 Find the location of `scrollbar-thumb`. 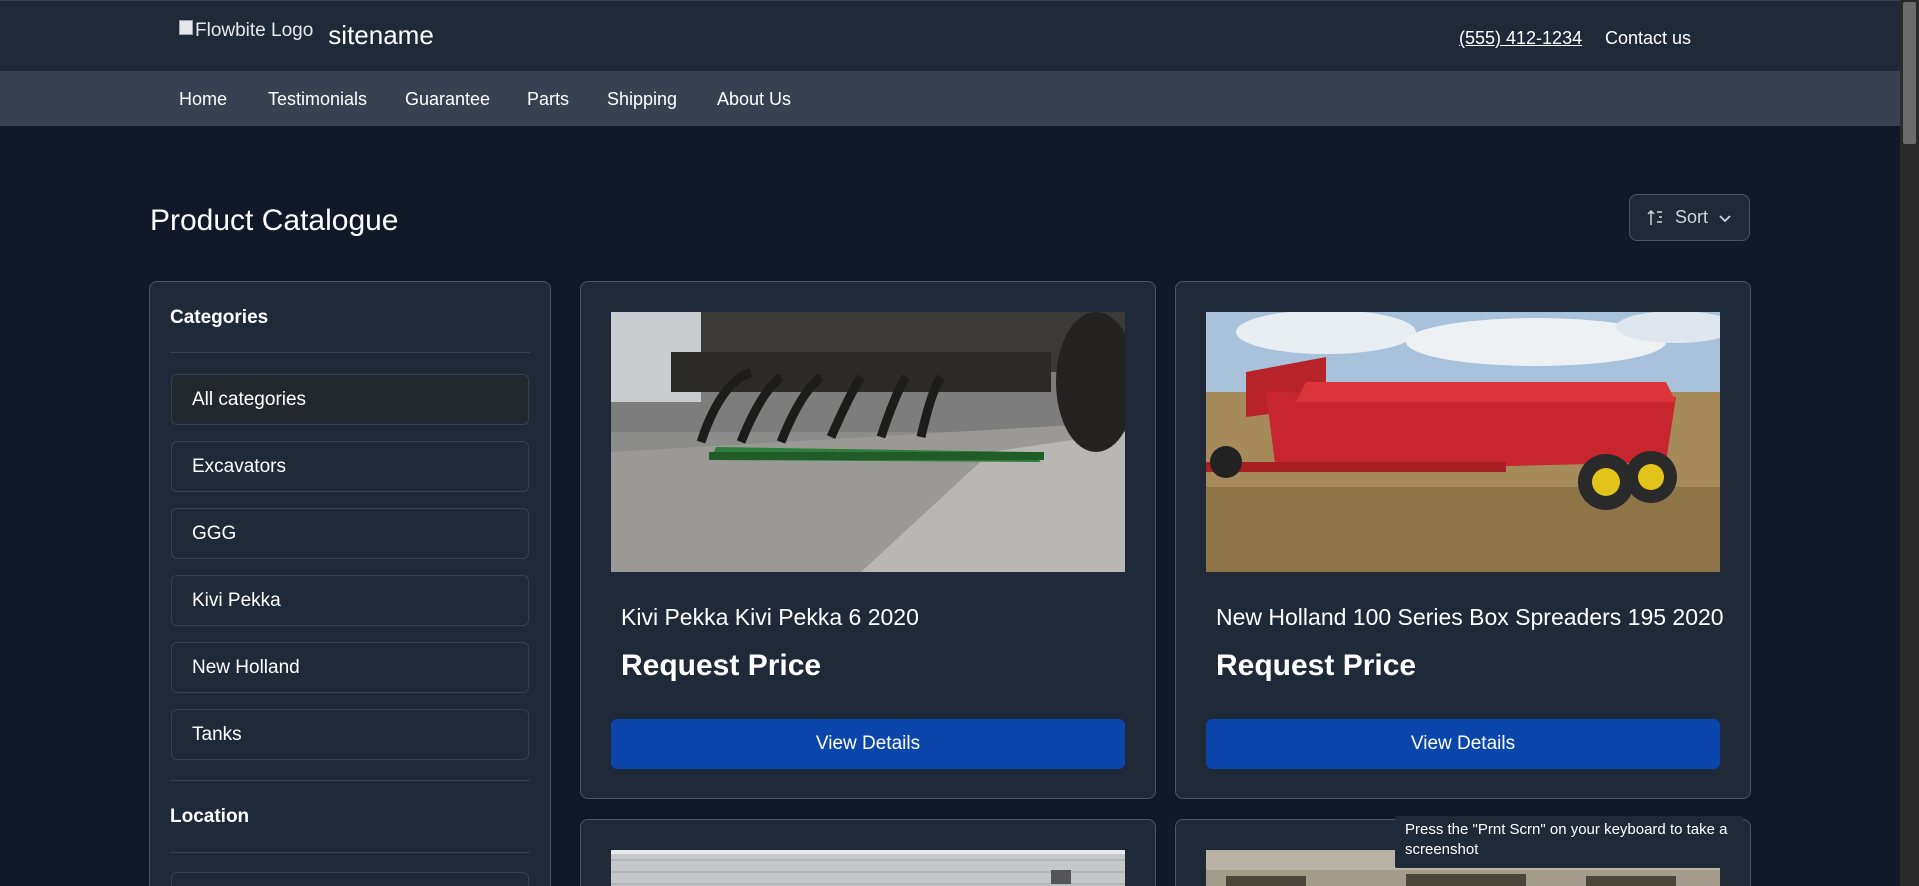

scrollbar-thumb is located at coordinates (1909, 73).